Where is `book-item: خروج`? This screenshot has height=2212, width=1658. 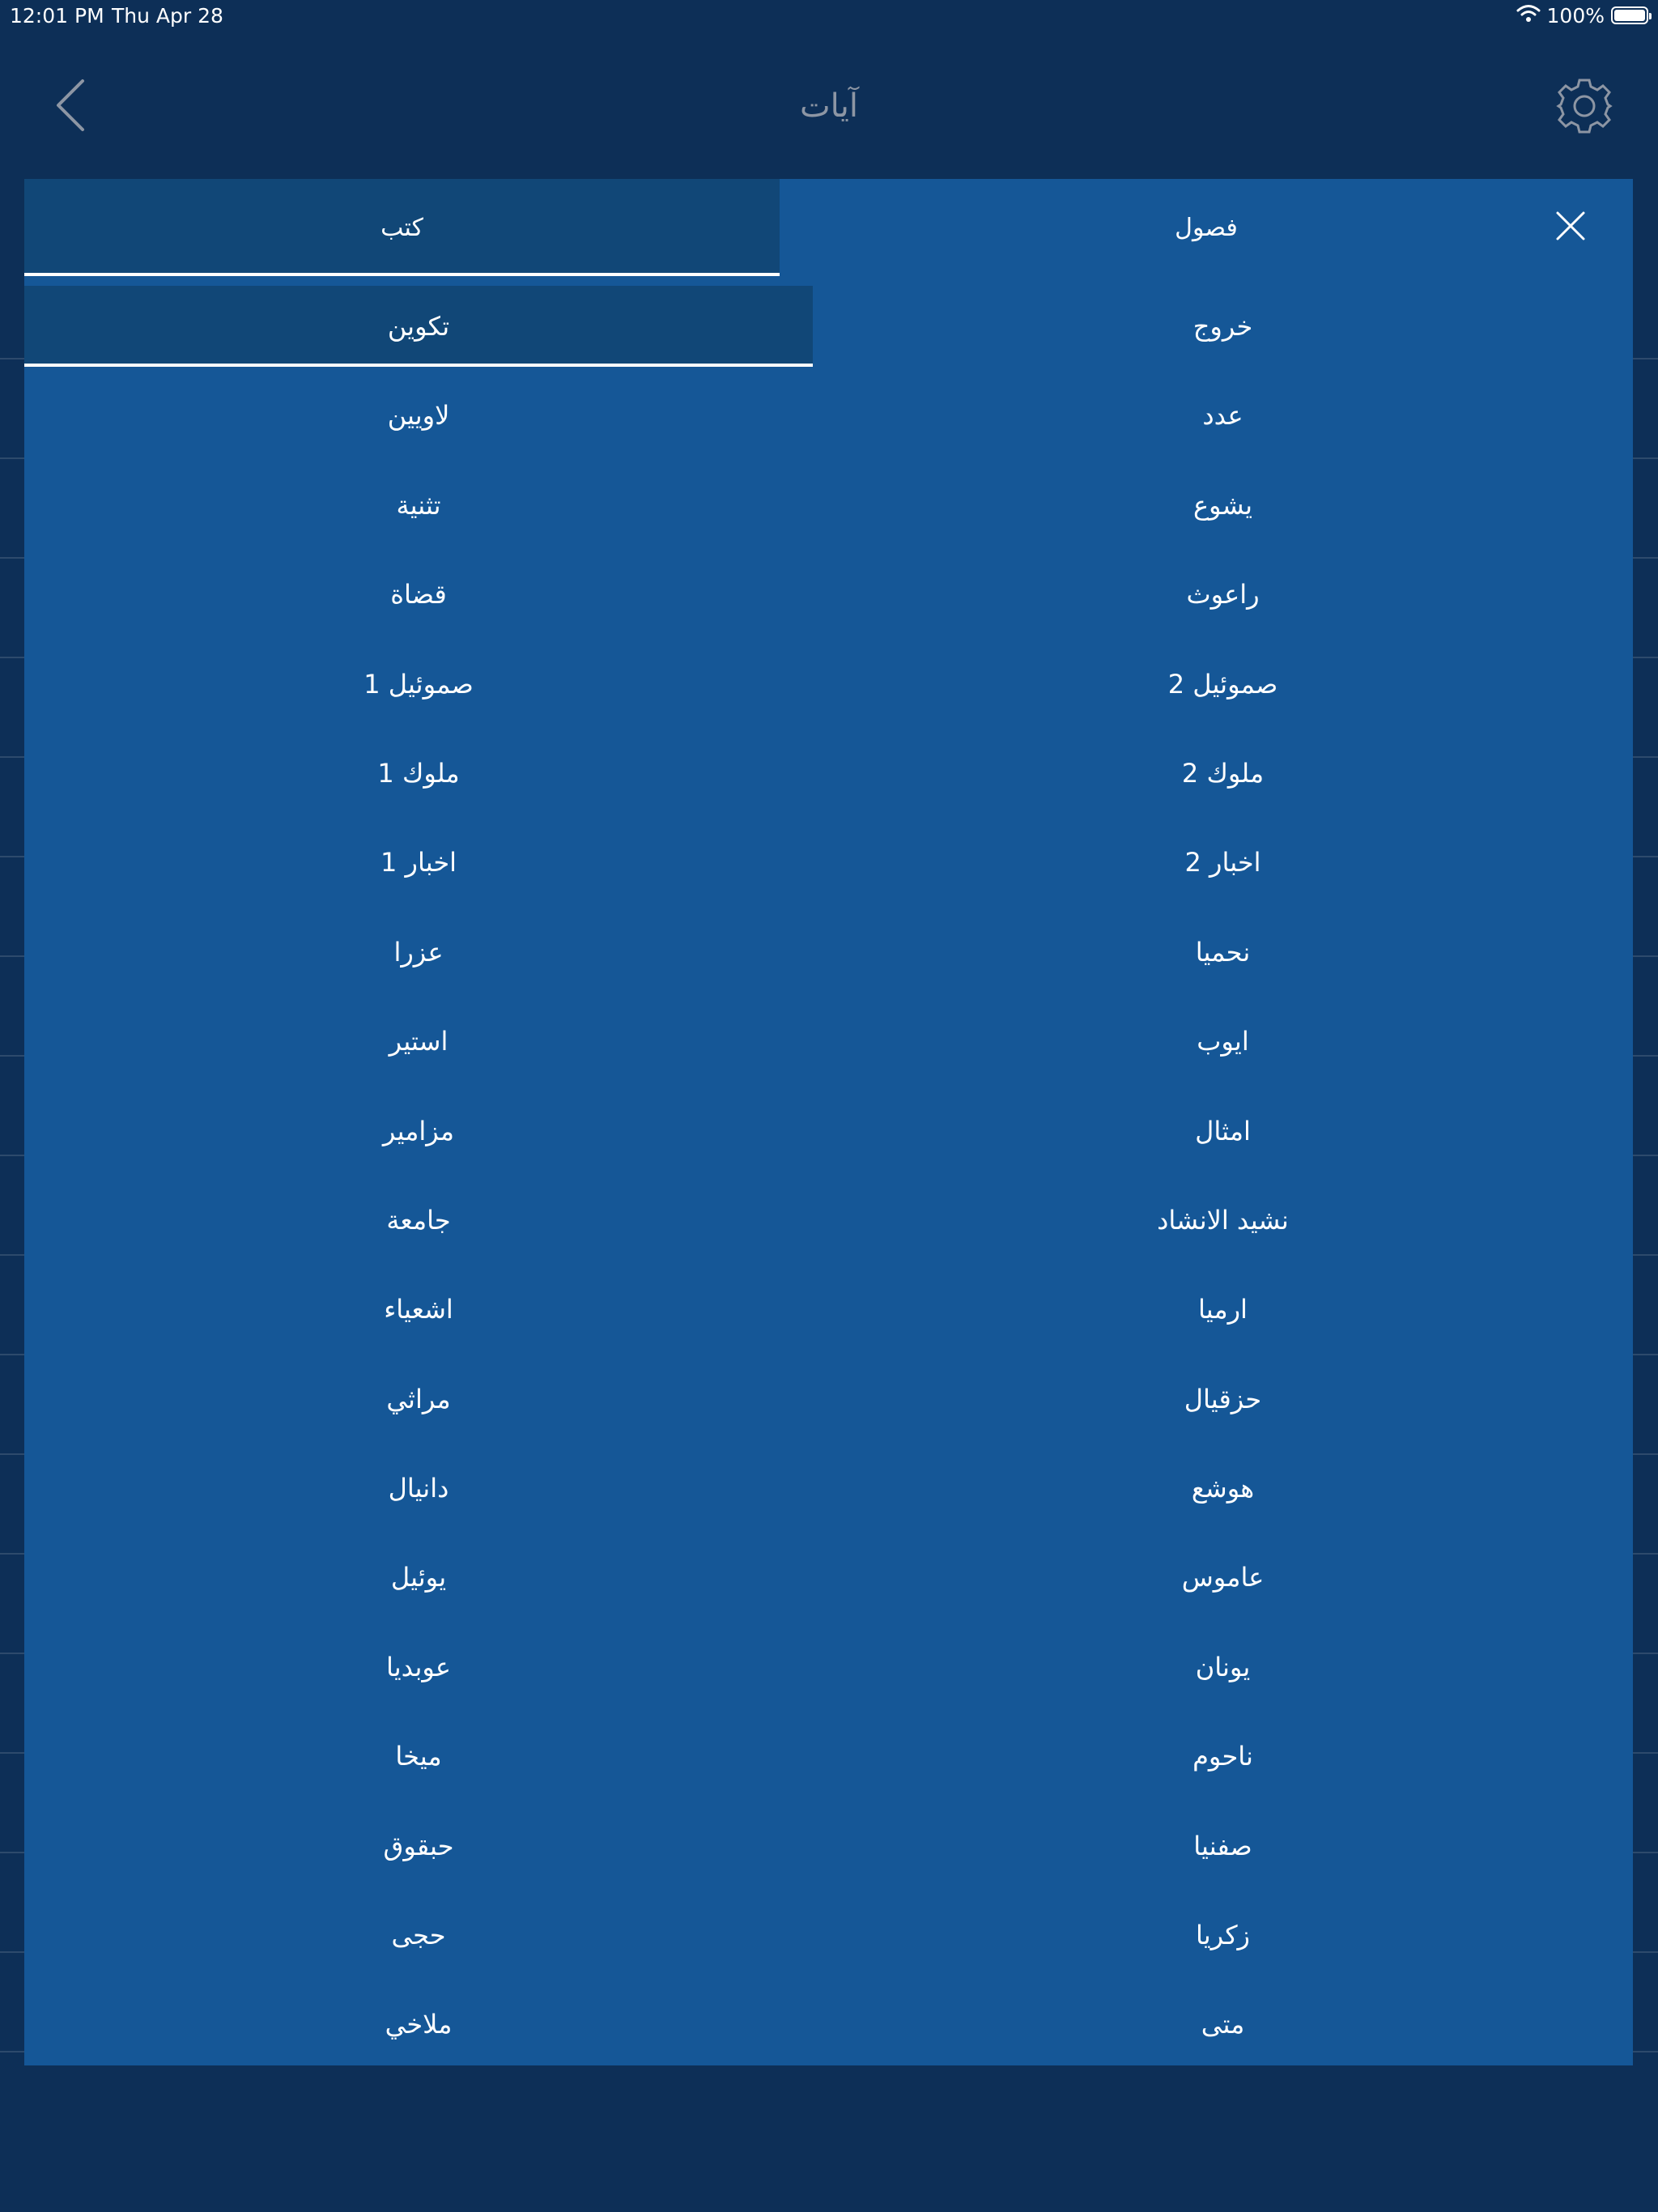
book-item: خروج is located at coordinates (1223, 326).